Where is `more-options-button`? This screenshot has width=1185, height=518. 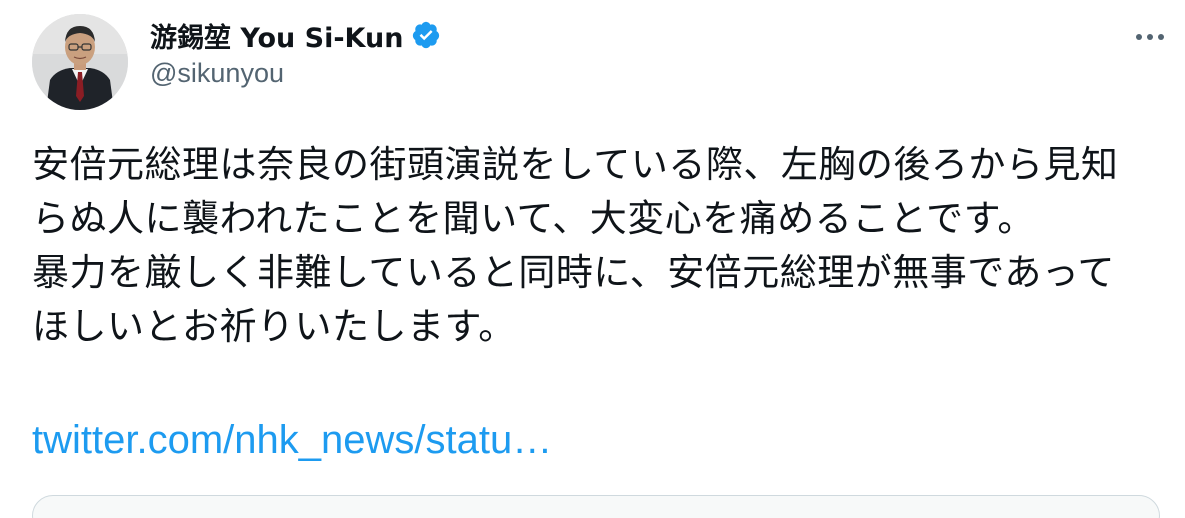
more-options-button is located at coordinates (1150, 37).